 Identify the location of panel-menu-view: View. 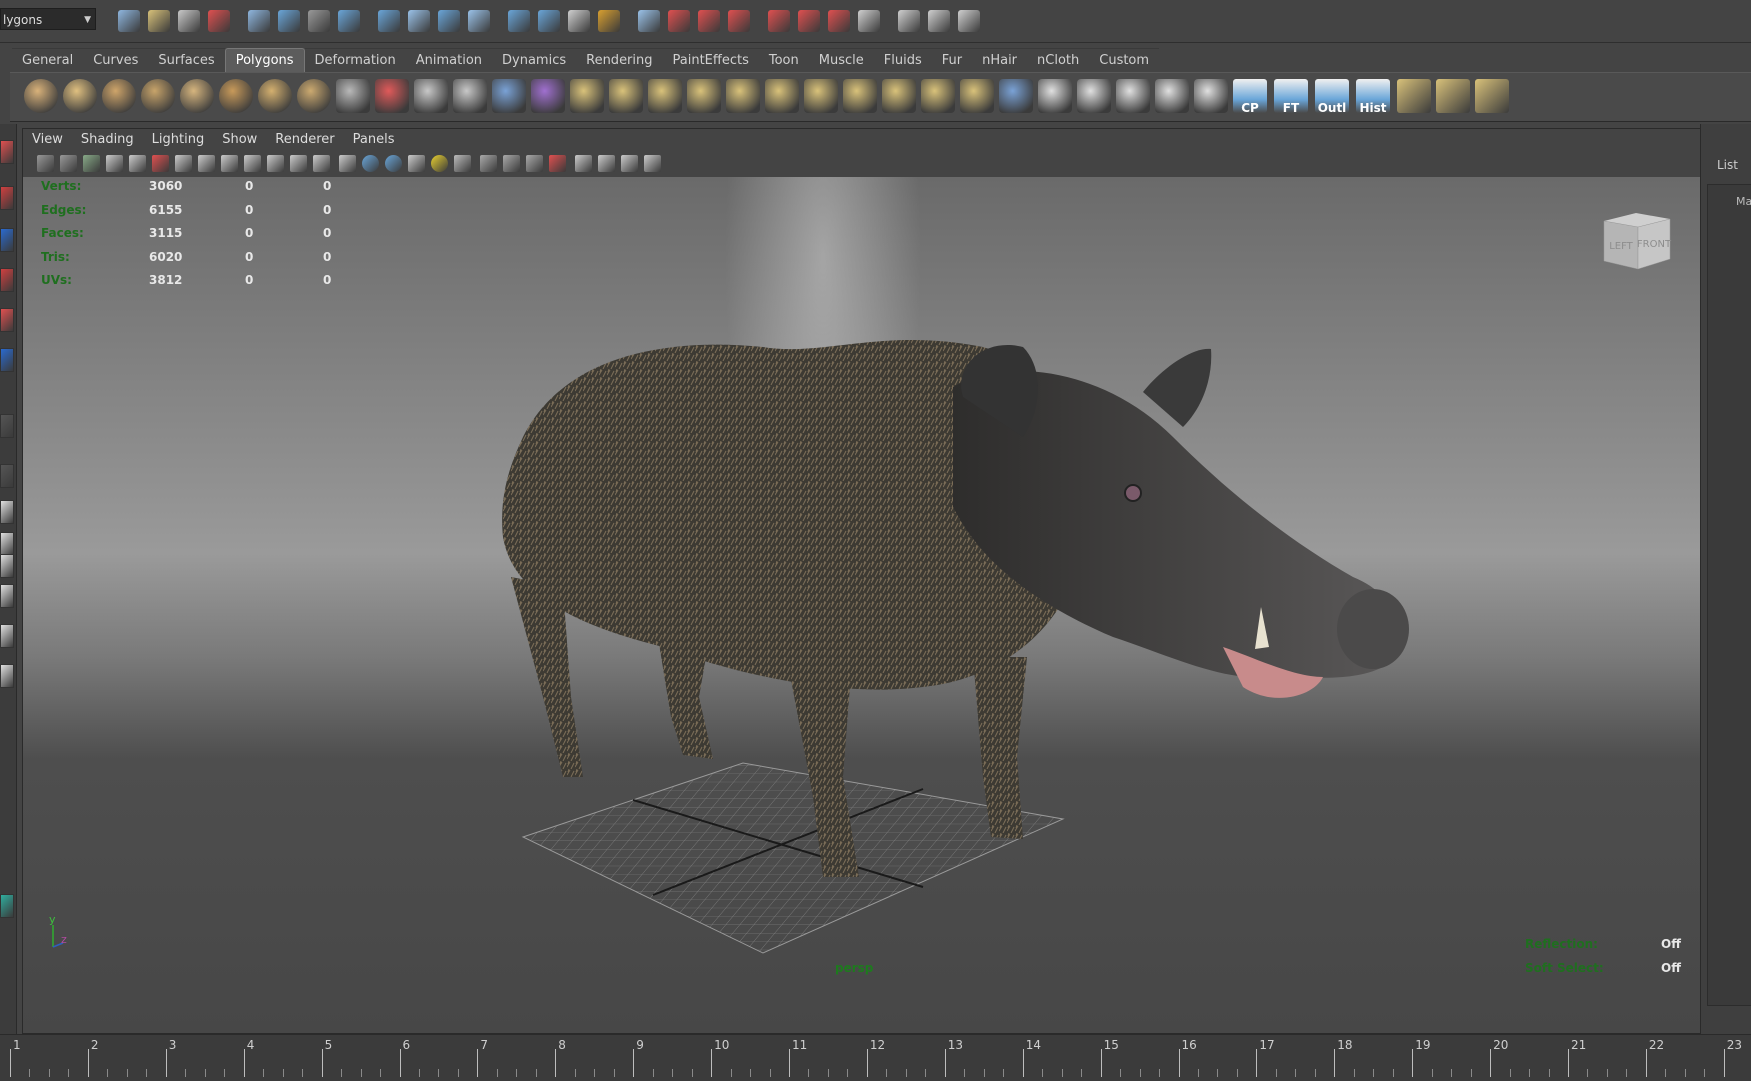
(47, 140).